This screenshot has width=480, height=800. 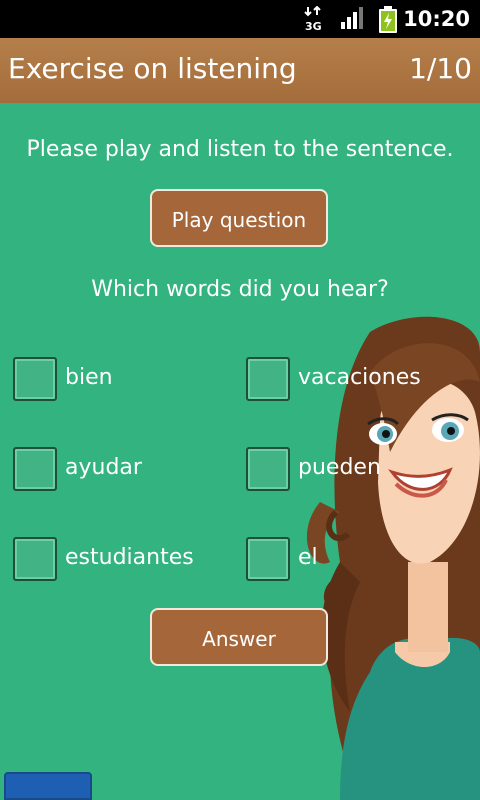 I want to click on signal-icon, so click(x=352, y=18).